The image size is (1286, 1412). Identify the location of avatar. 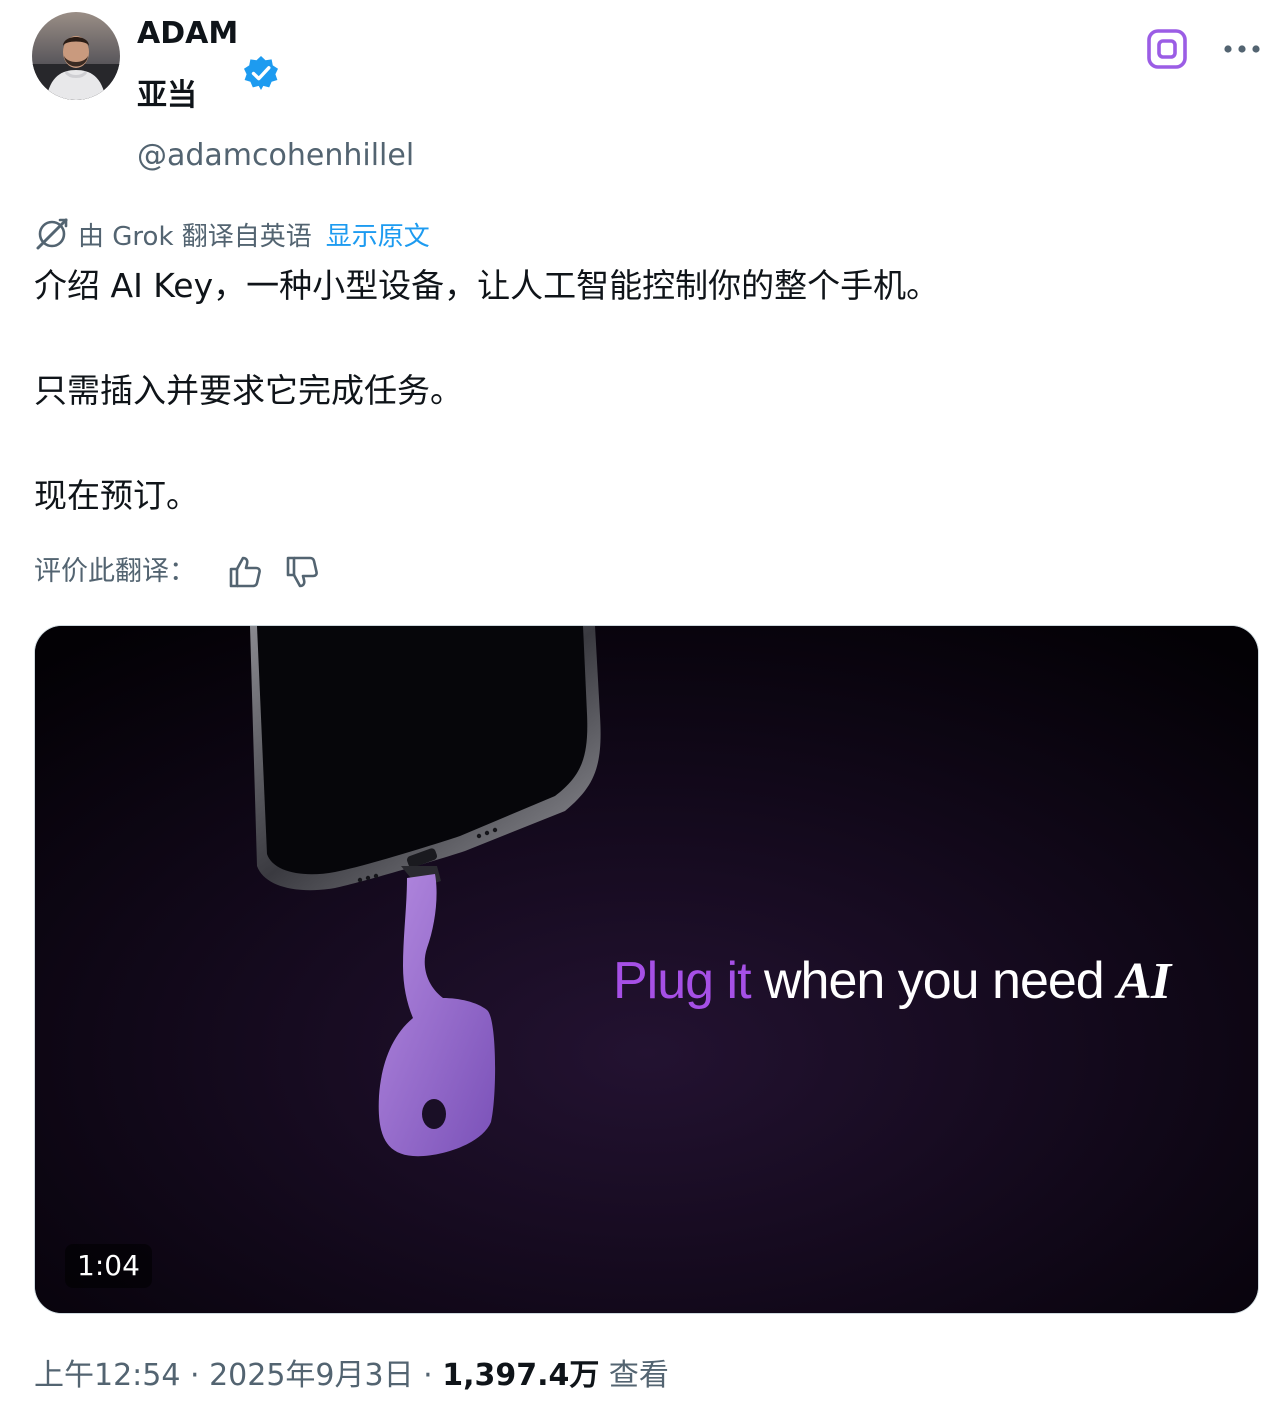
(76, 56).